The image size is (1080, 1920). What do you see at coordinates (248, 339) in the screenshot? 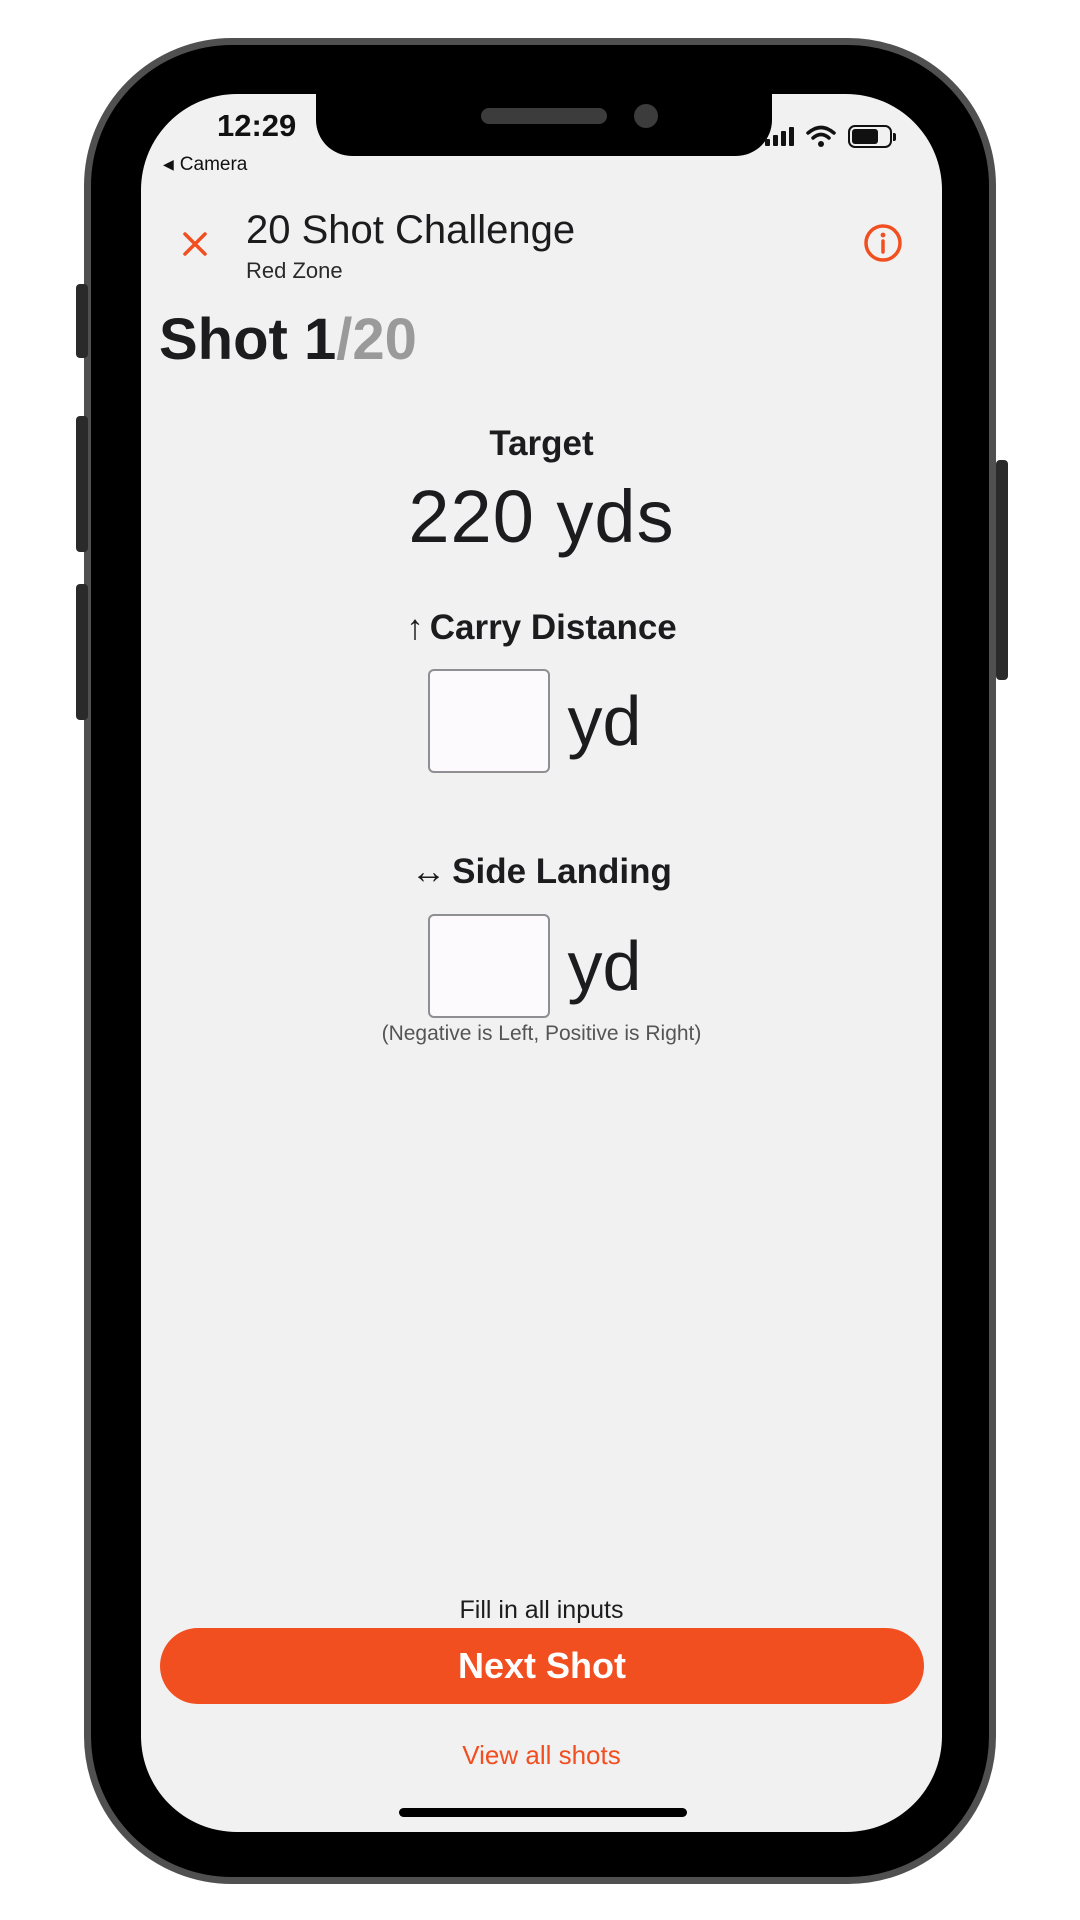
I see `shot-current: Shot 1` at bounding box center [248, 339].